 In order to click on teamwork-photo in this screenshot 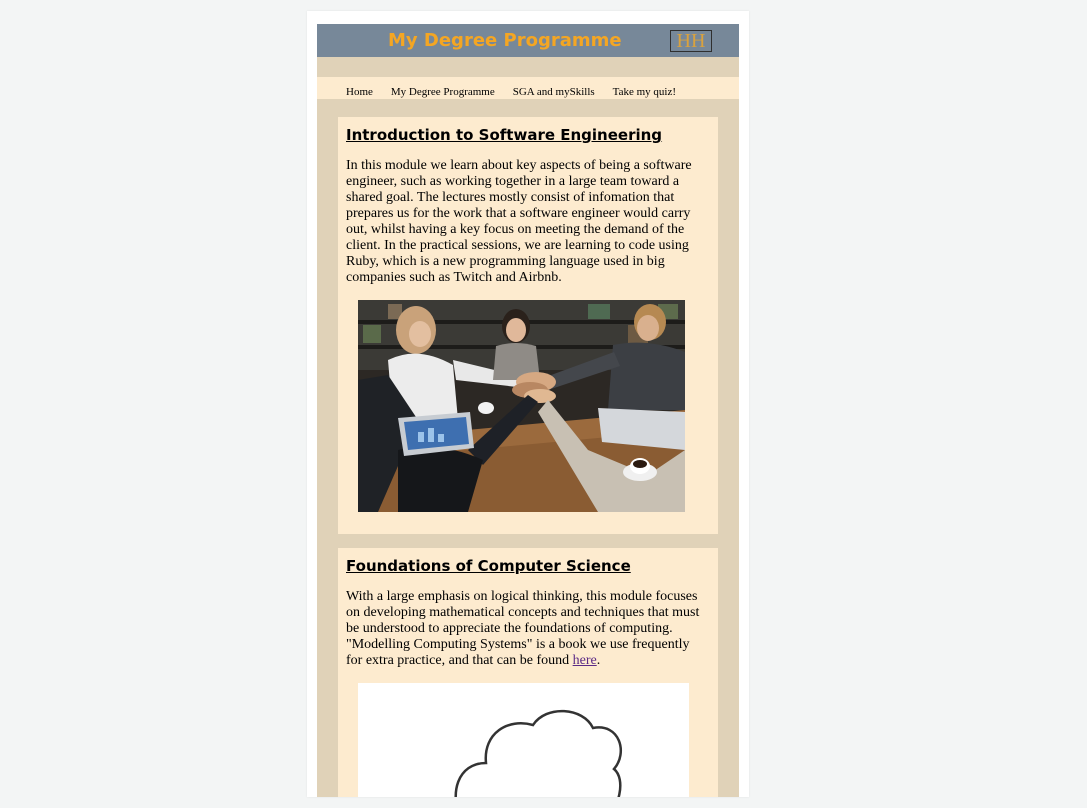, I will do `click(521, 406)`.